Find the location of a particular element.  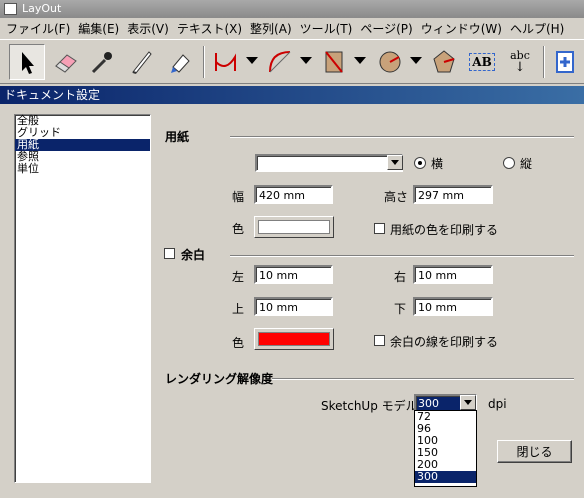

margin-color-swatch is located at coordinates (294, 339).